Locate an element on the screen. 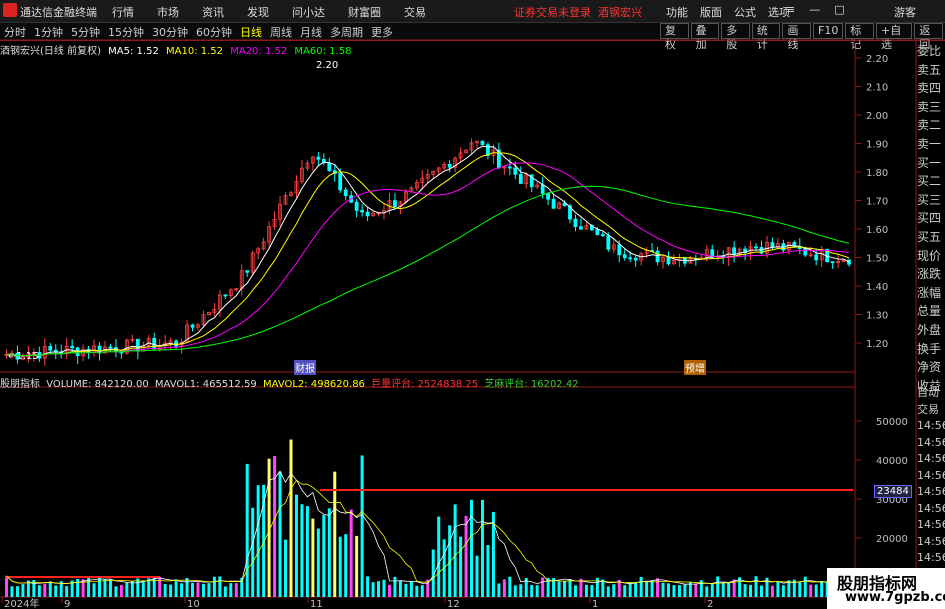 Image resolution: width=945 pixels, height=609 pixels. quote-field-17: 净资 is located at coordinates (931, 367).